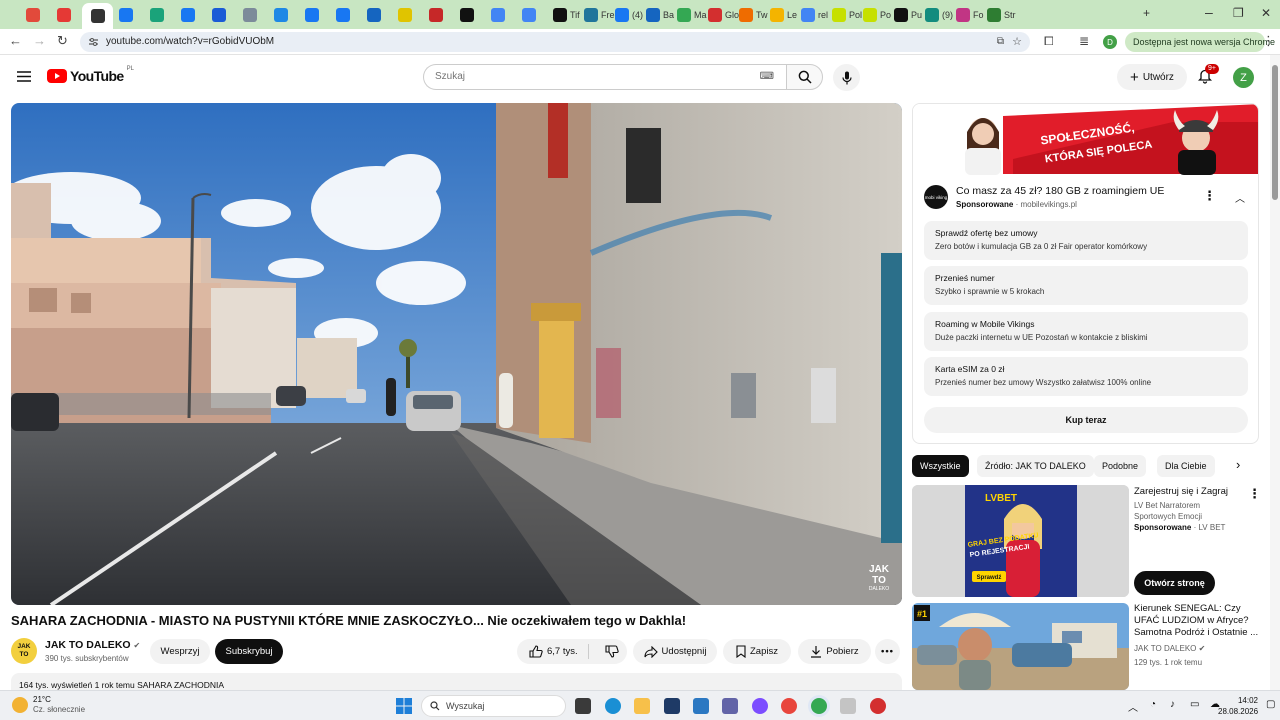 The image size is (1280, 720). I want to click on new-tab-button: +, so click(1146, 13).